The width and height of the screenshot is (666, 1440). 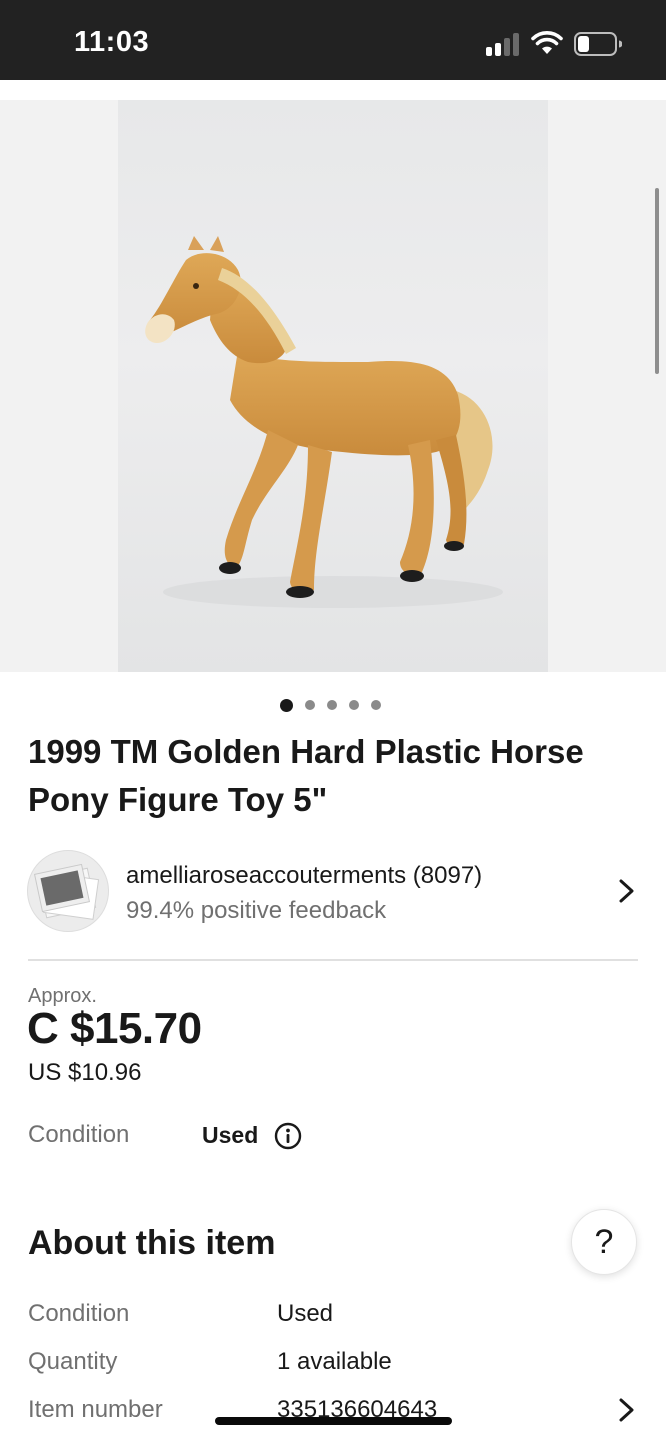 What do you see at coordinates (547, 42) in the screenshot?
I see `wifi-icon` at bounding box center [547, 42].